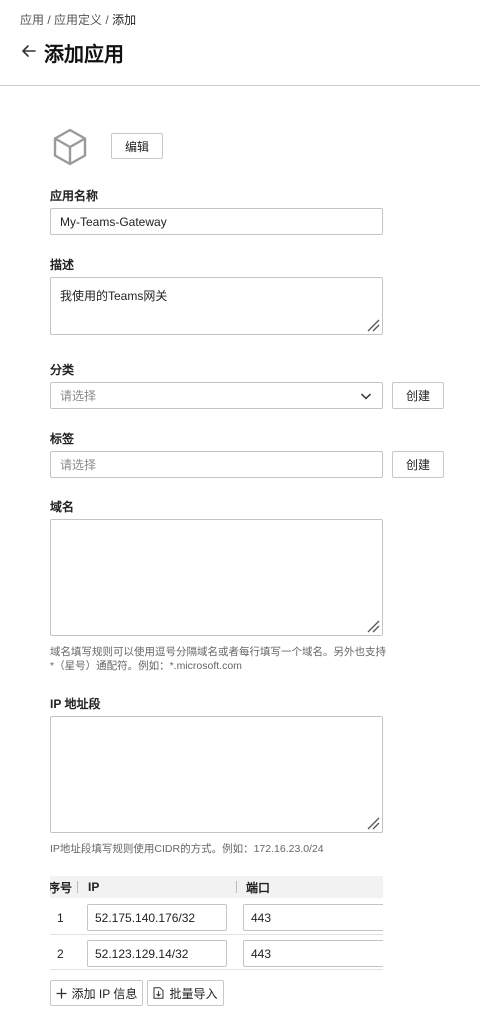  What do you see at coordinates (240, 85) in the screenshot?
I see `header-divider` at bounding box center [240, 85].